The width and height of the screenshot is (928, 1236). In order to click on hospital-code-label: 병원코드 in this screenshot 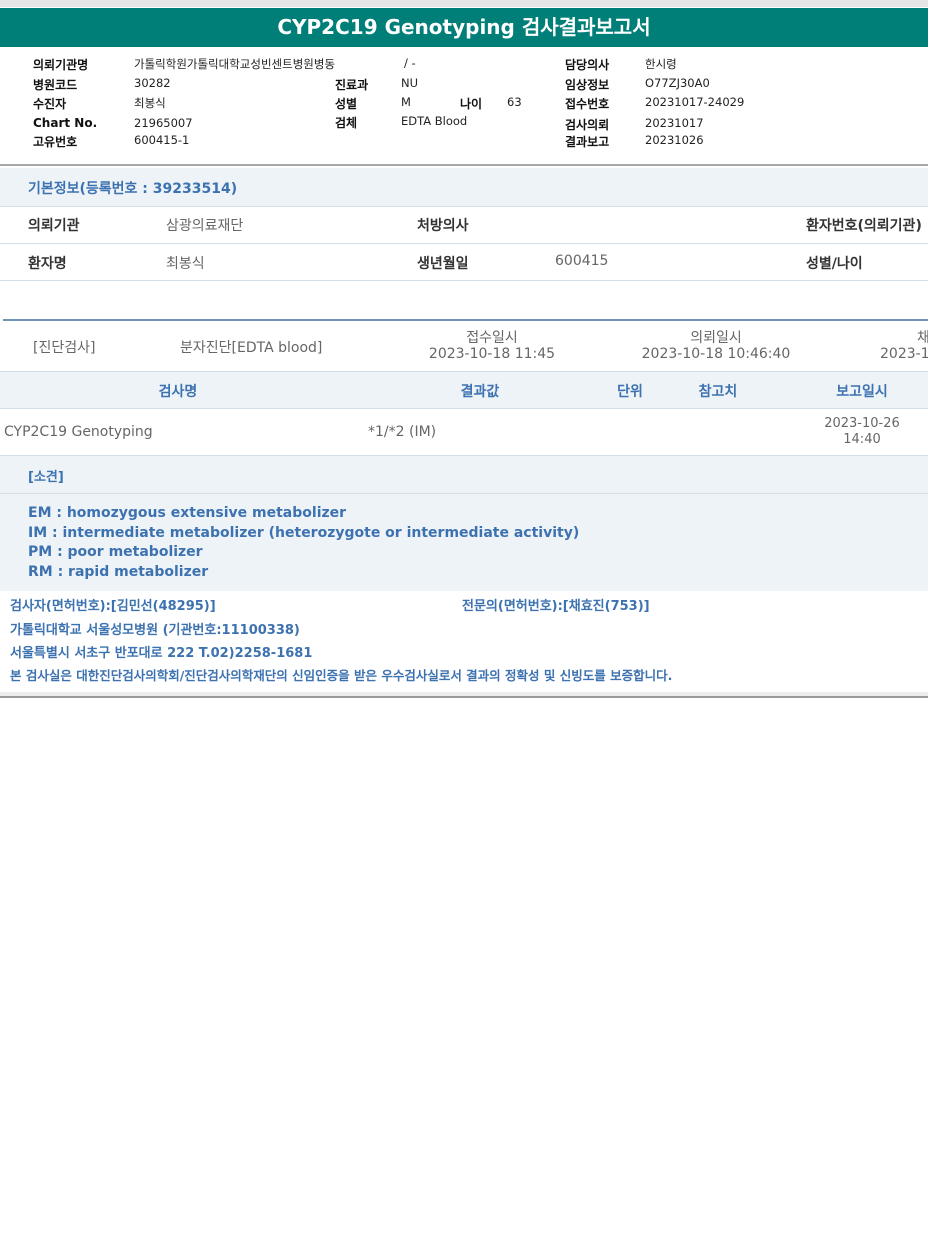, I will do `click(55, 85)`.